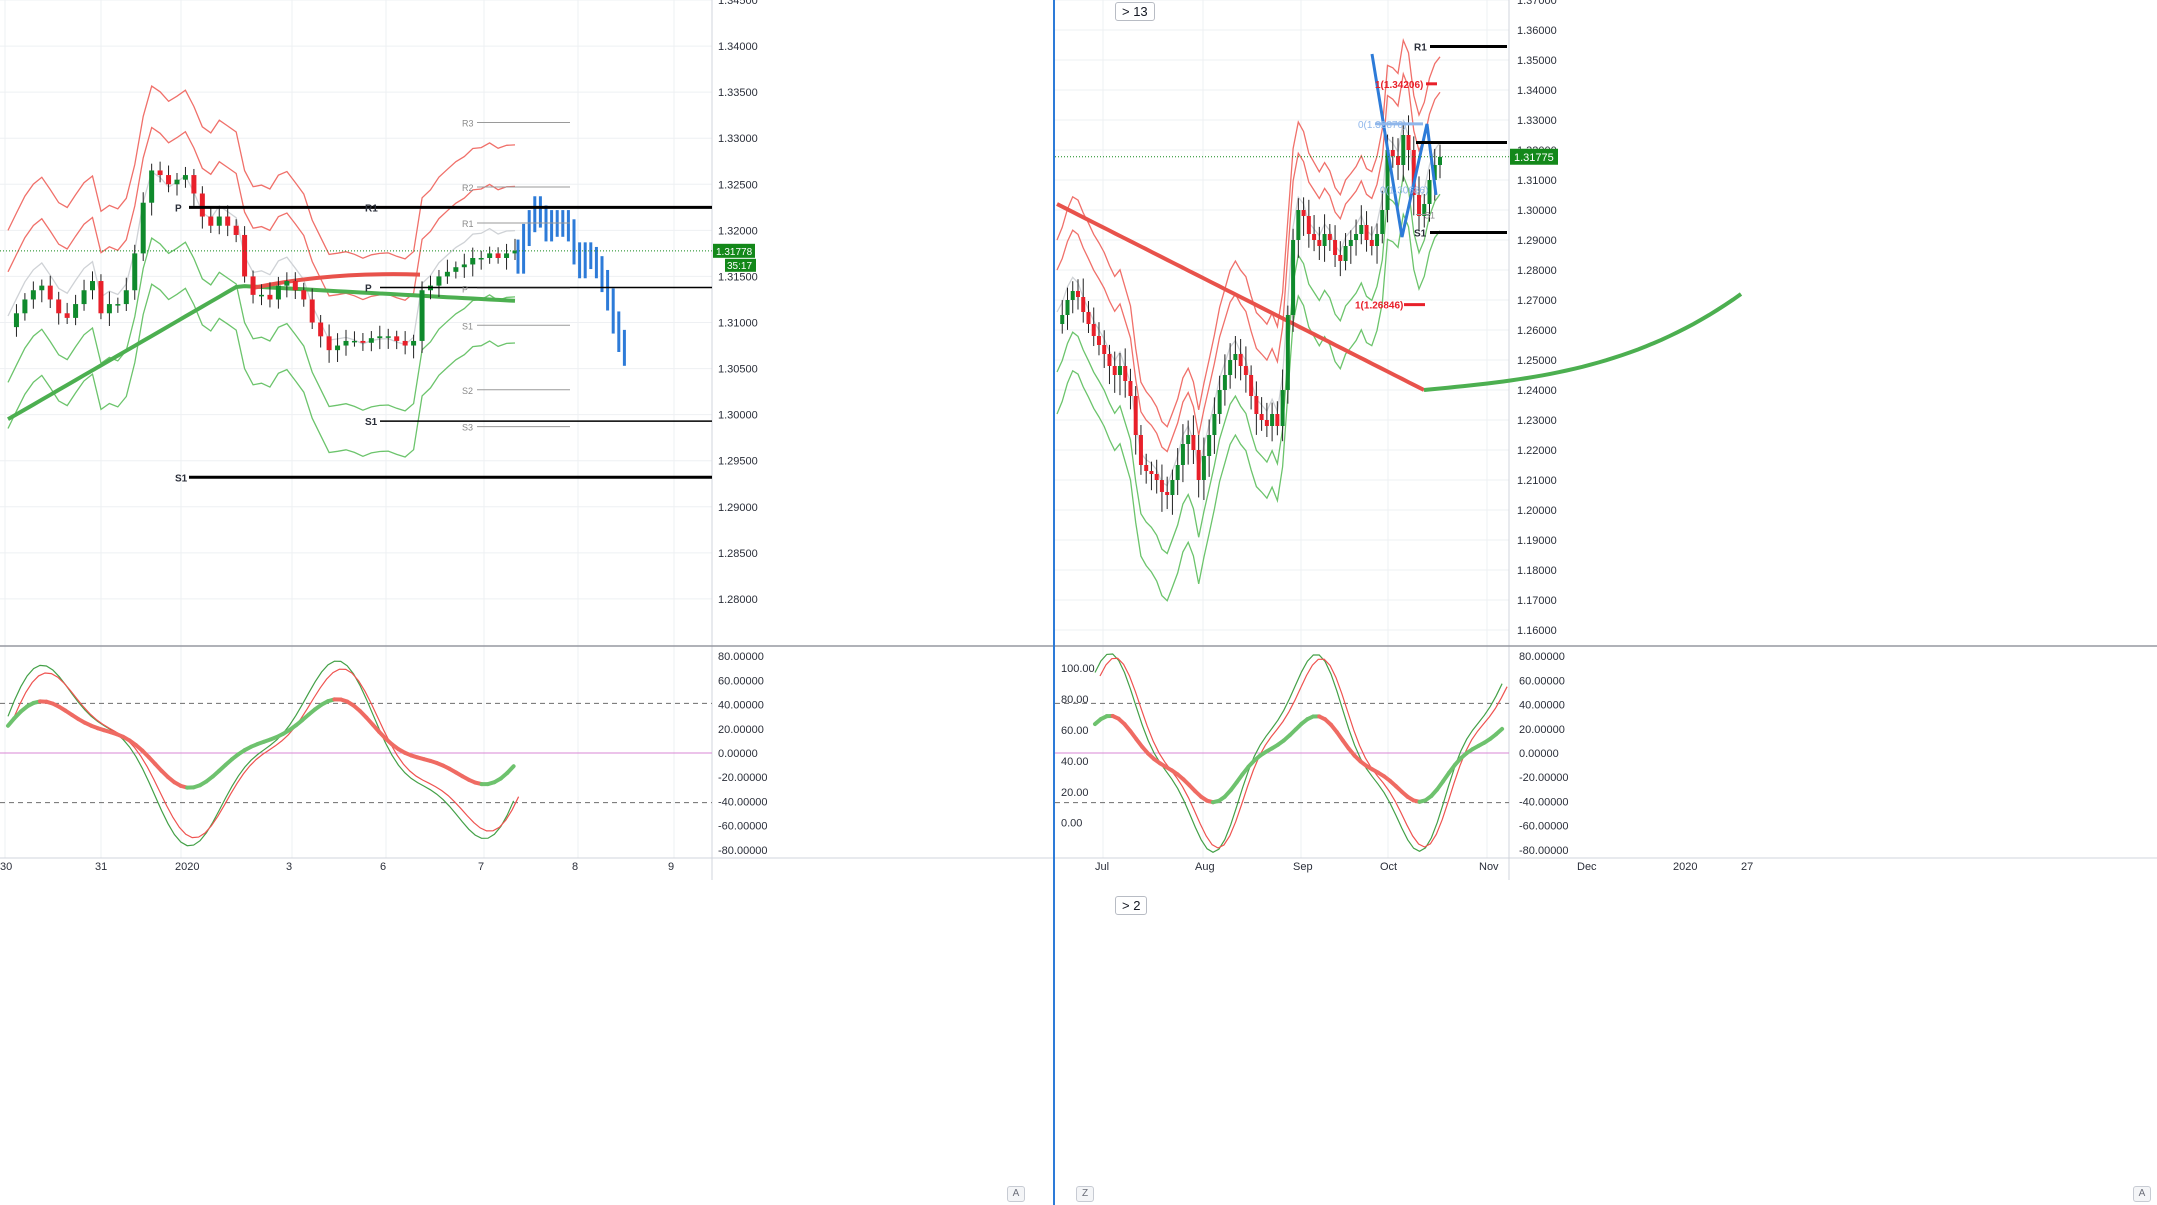 The height and width of the screenshot is (1205, 2157). What do you see at coordinates (1583, 342) in the screenshot?
I see `right-long-moving-average` at bounding box center [1583, 342].